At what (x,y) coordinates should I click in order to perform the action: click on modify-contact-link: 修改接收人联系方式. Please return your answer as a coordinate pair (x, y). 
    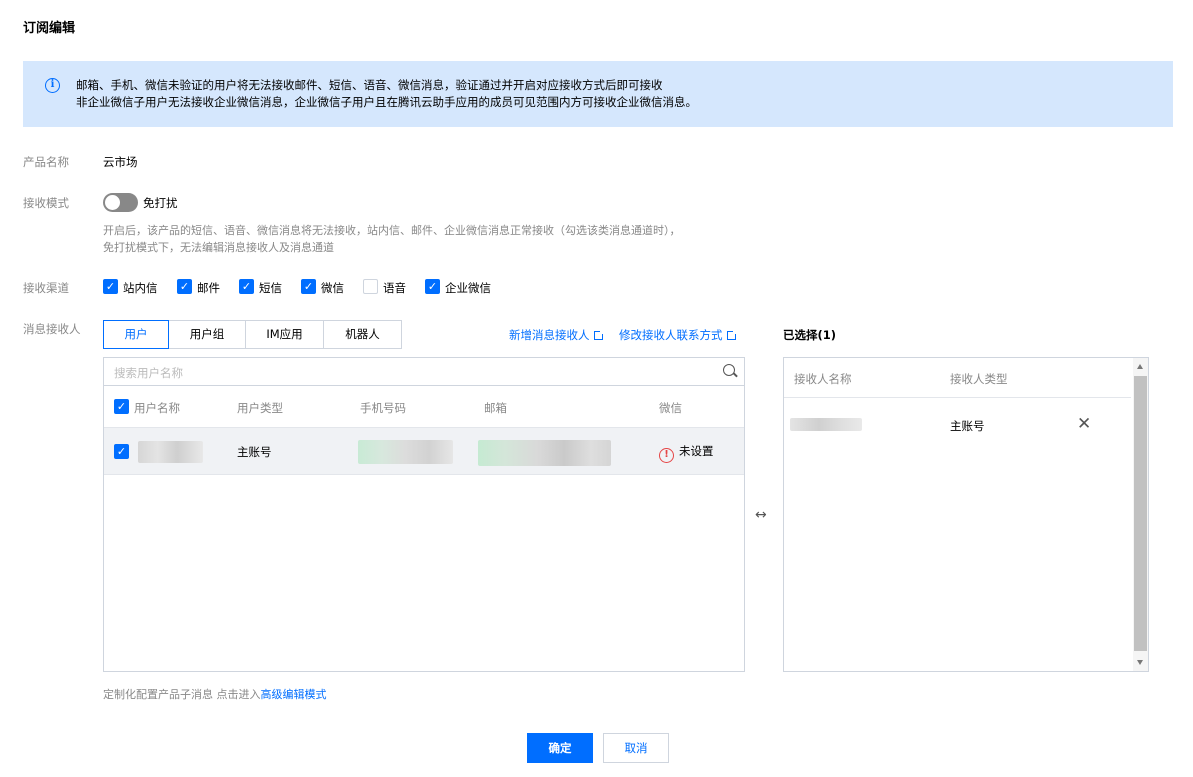
    Looking at the image, I should click on (678, 335).